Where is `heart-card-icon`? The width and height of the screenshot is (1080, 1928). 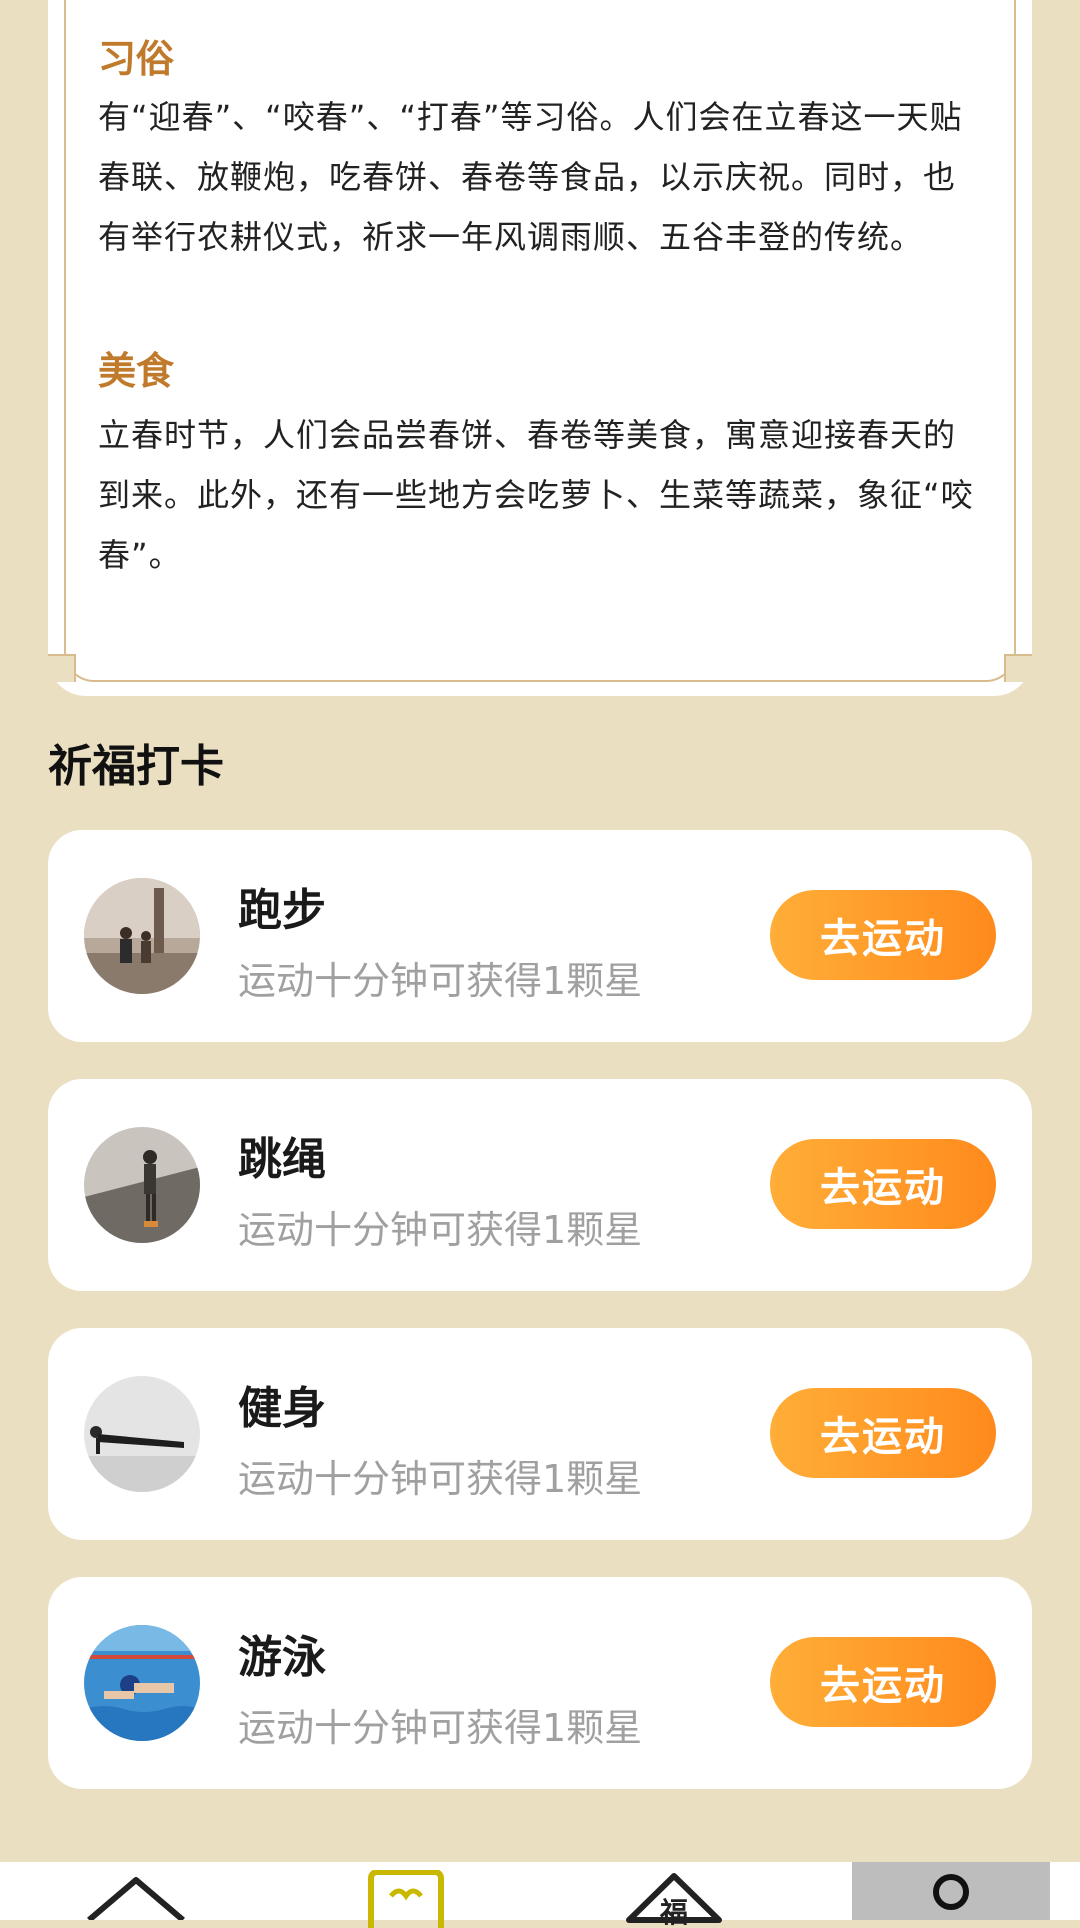
heart-card-icon is located at coordinates (406, 1899).